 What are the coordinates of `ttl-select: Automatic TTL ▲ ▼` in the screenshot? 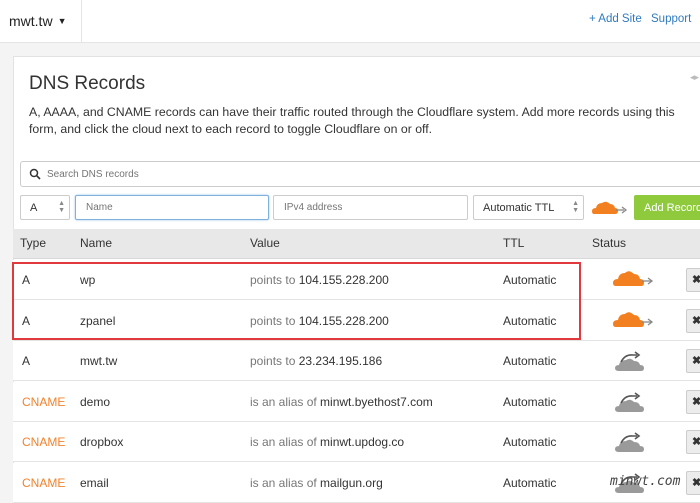 It's located at (528, 207).